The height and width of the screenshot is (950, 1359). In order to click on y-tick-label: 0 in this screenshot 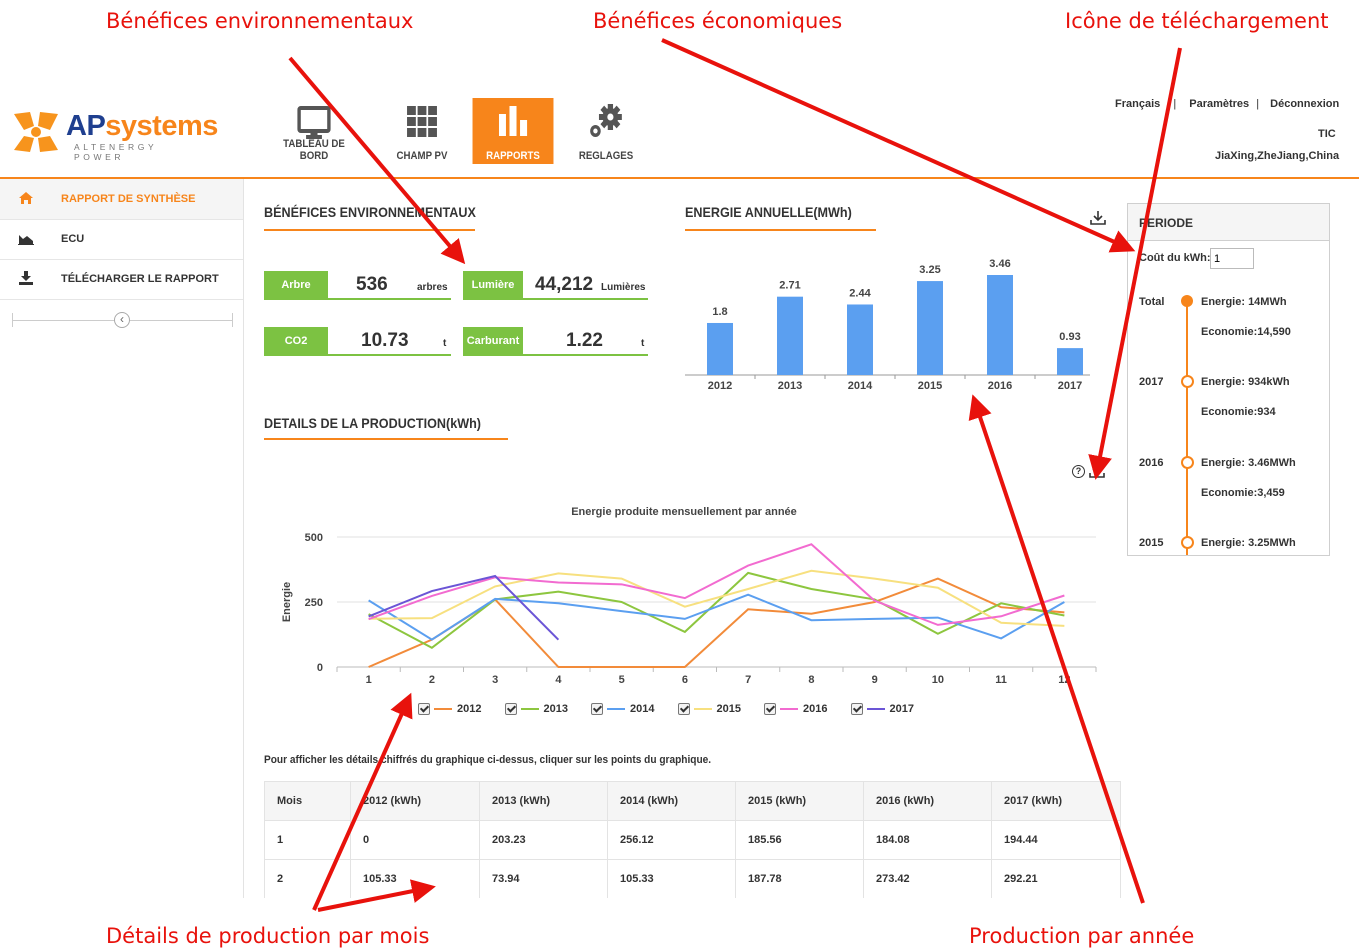, I will do `click(320, 668)`.